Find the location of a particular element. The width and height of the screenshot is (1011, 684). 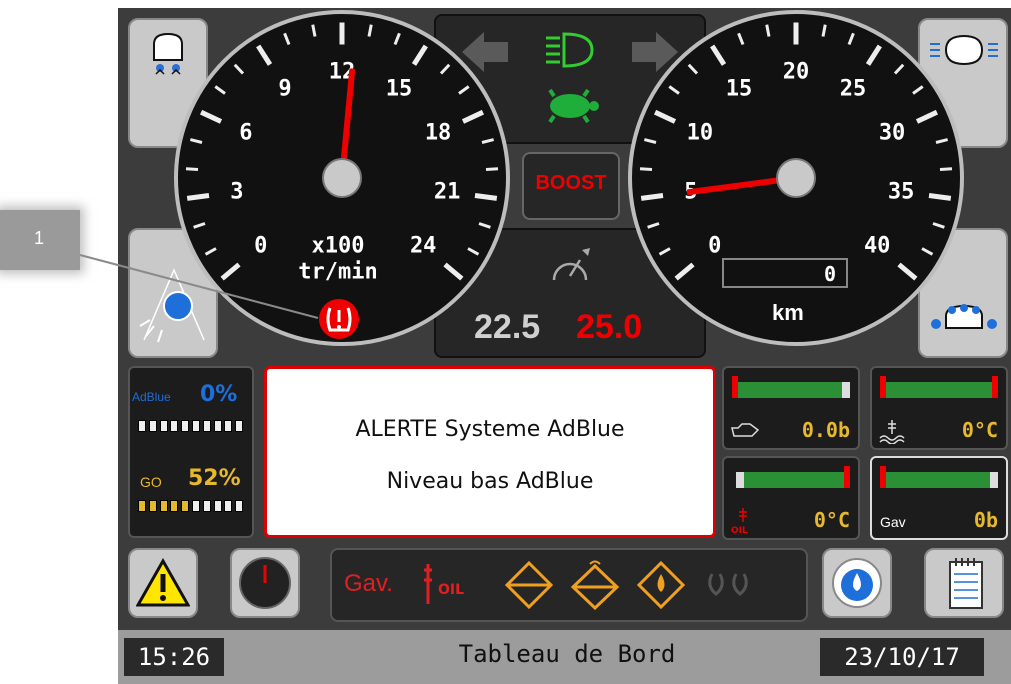

target-speed-value: 22.5 is located at coordinates (507, 327).